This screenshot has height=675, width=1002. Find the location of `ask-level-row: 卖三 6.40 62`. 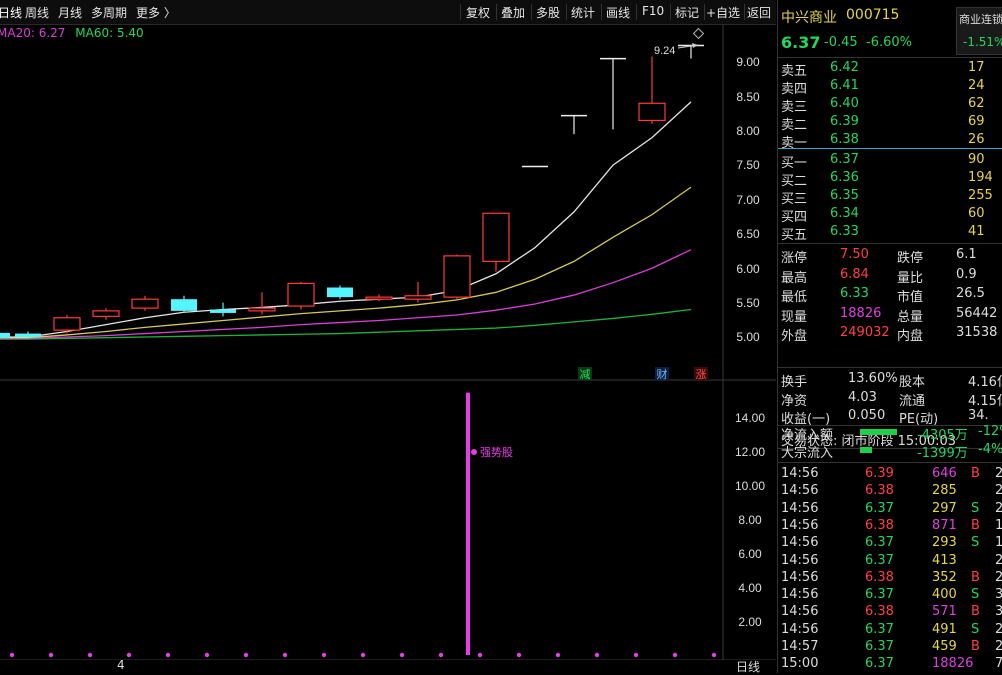

ask-level-row: 卖三 6.40 62 is located at coordinates (890, 105).